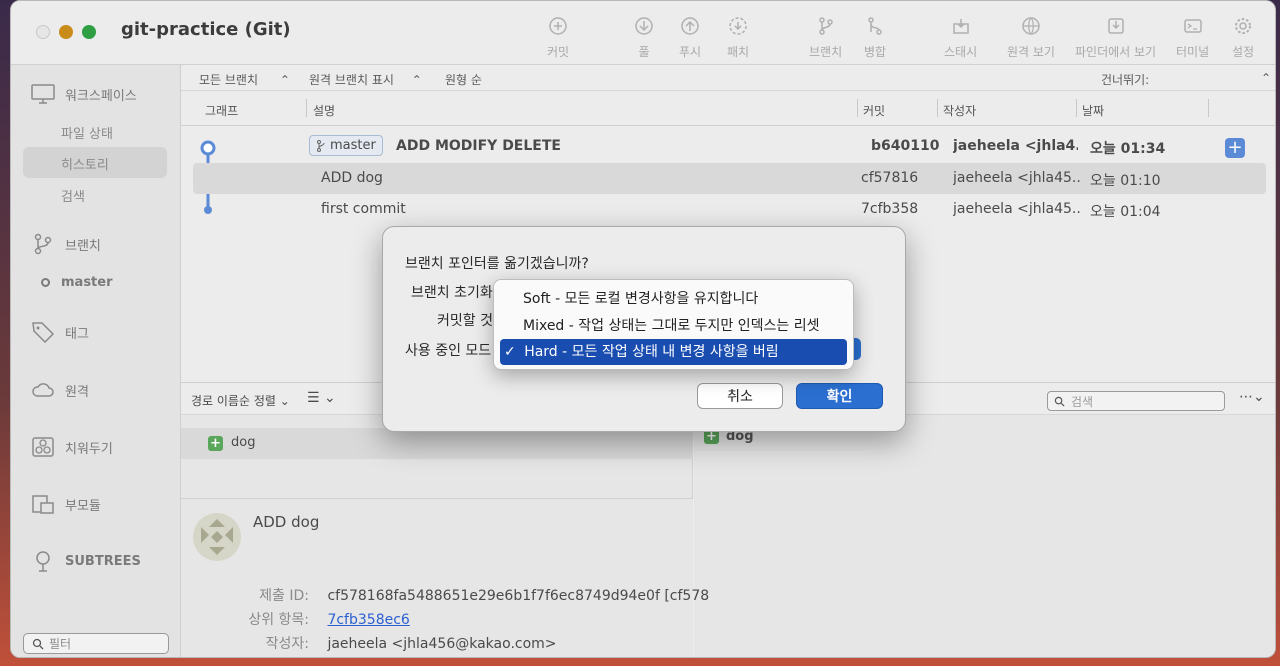 The image size is (1280, 666). I want to click on sidebar-item-master: master, so click(77, 282).